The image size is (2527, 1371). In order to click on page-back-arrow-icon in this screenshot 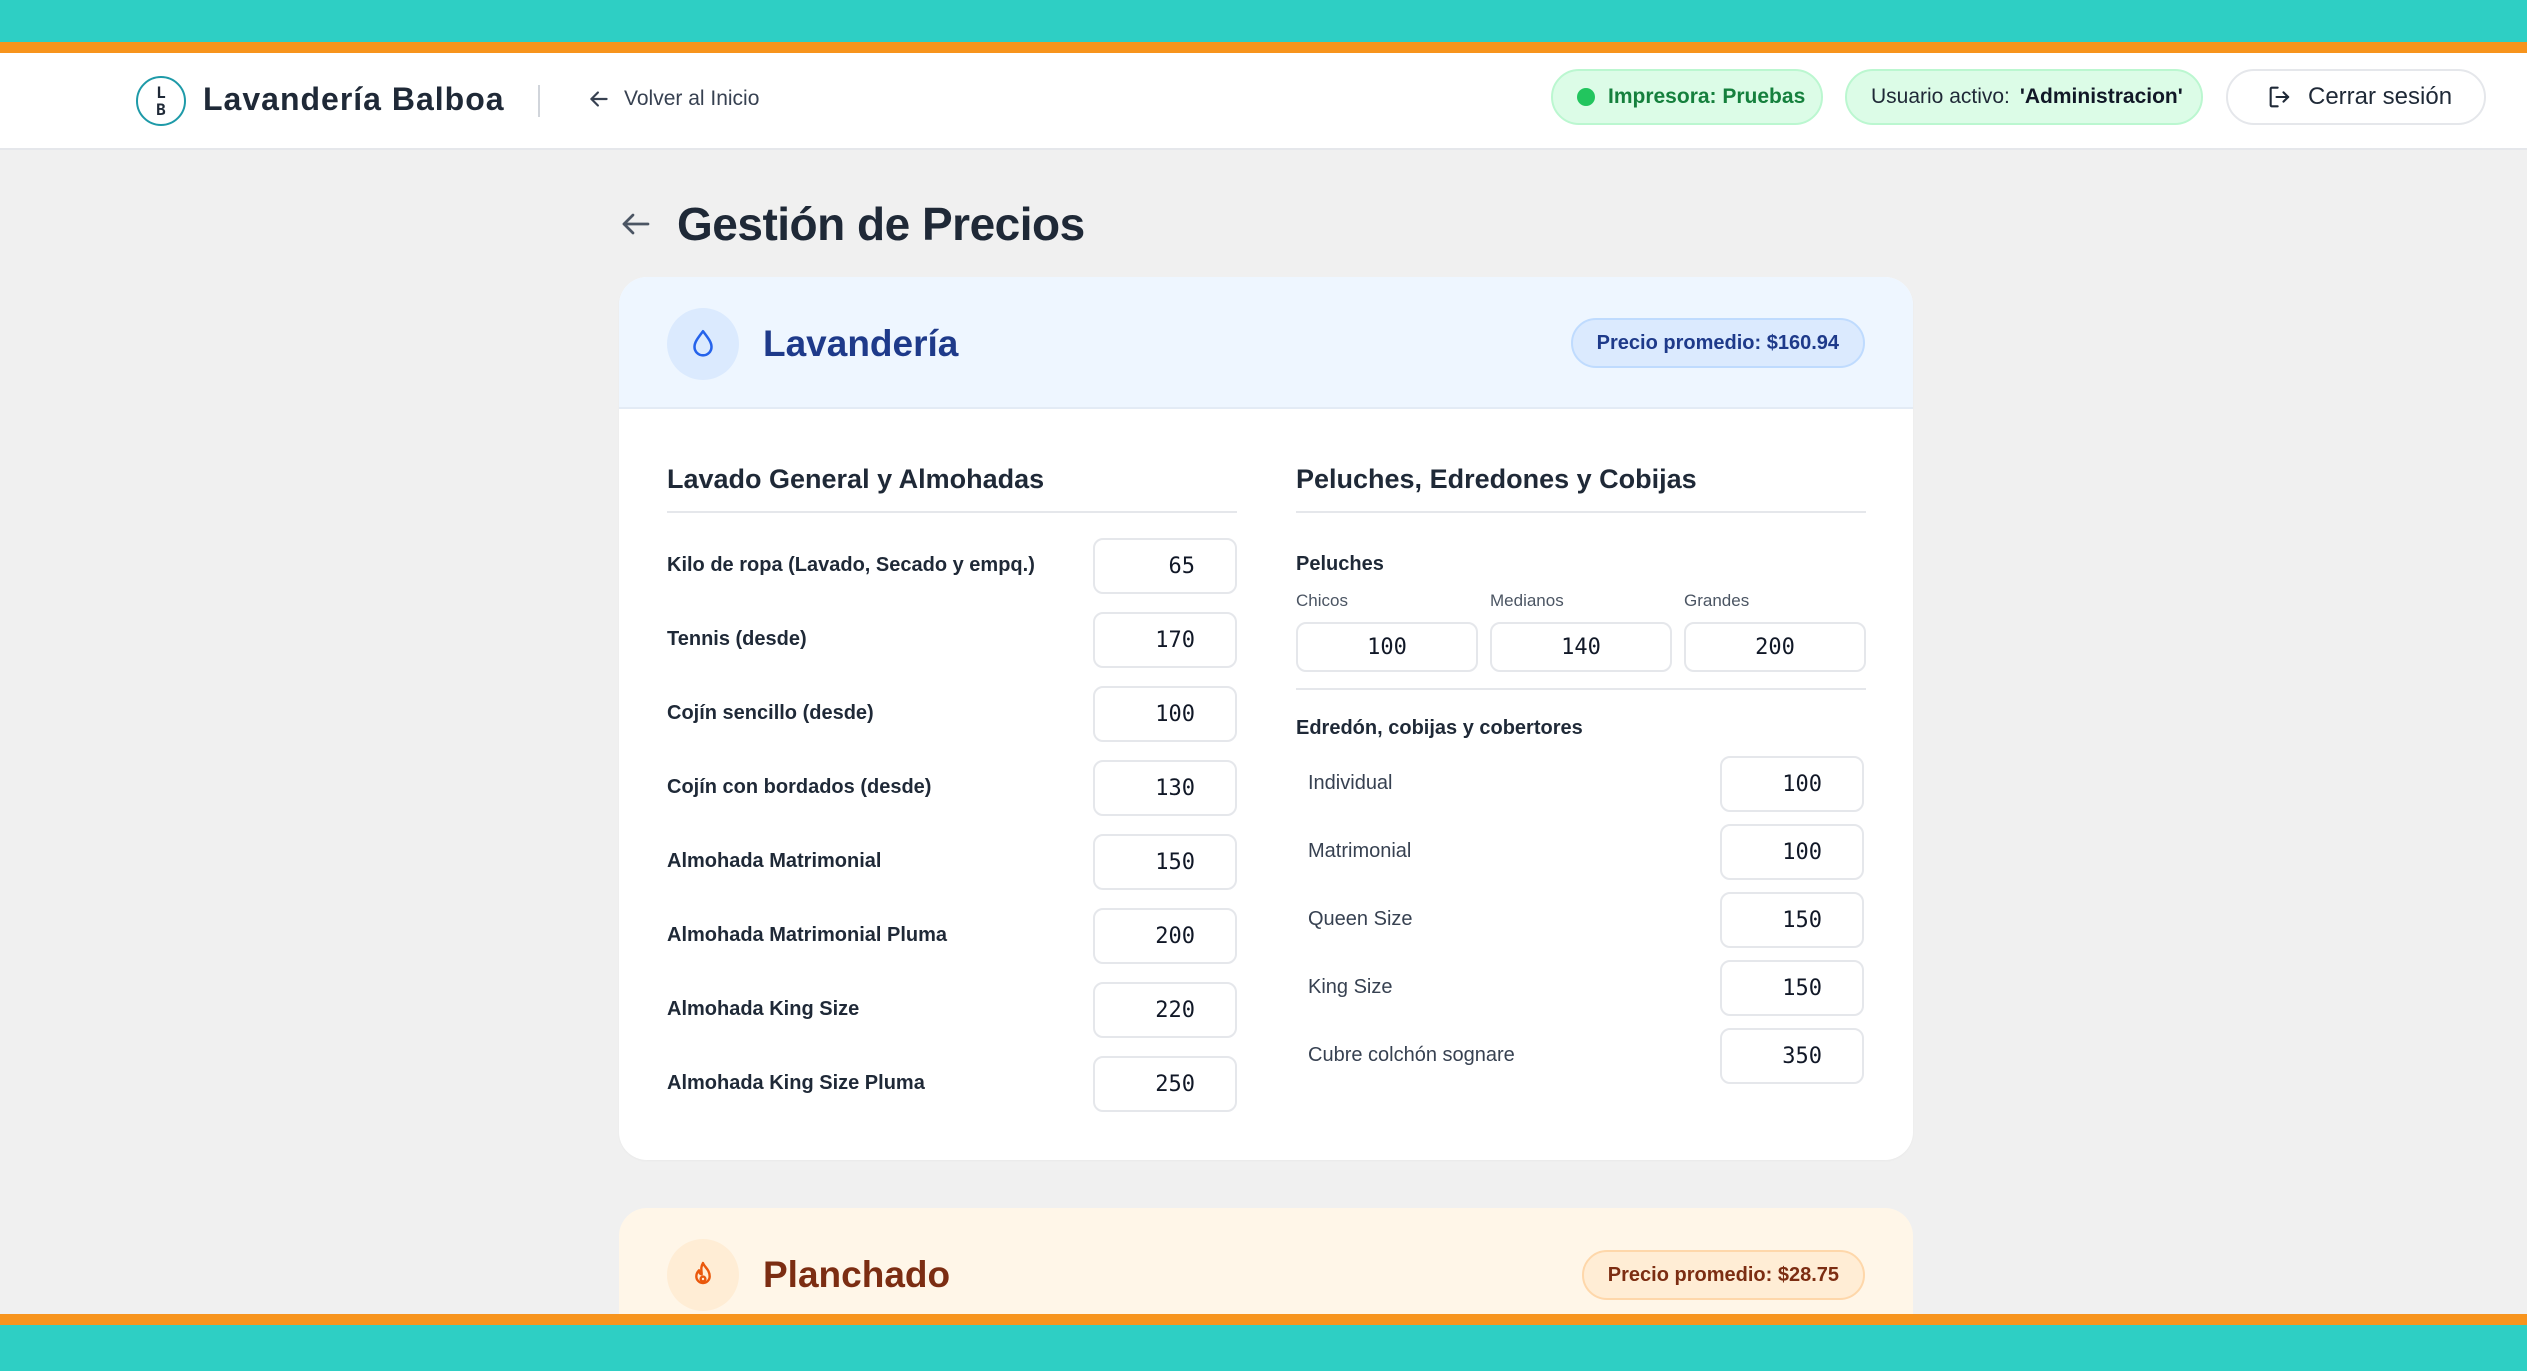, I will do `click(636, 224)`.